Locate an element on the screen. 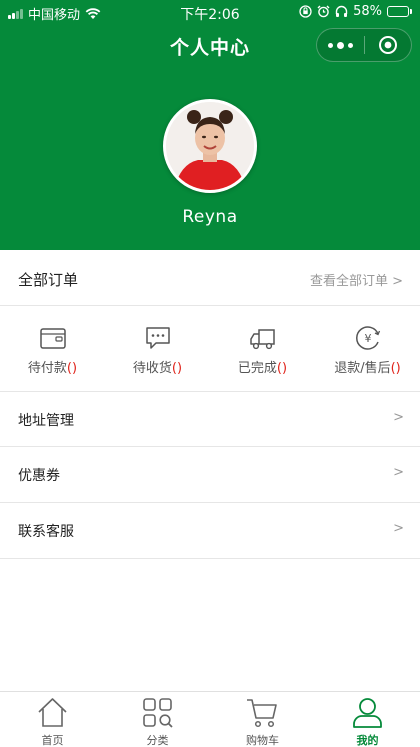 This screenshot has height=747, width=420. more-menu-button is located at coordinates (340, 45).